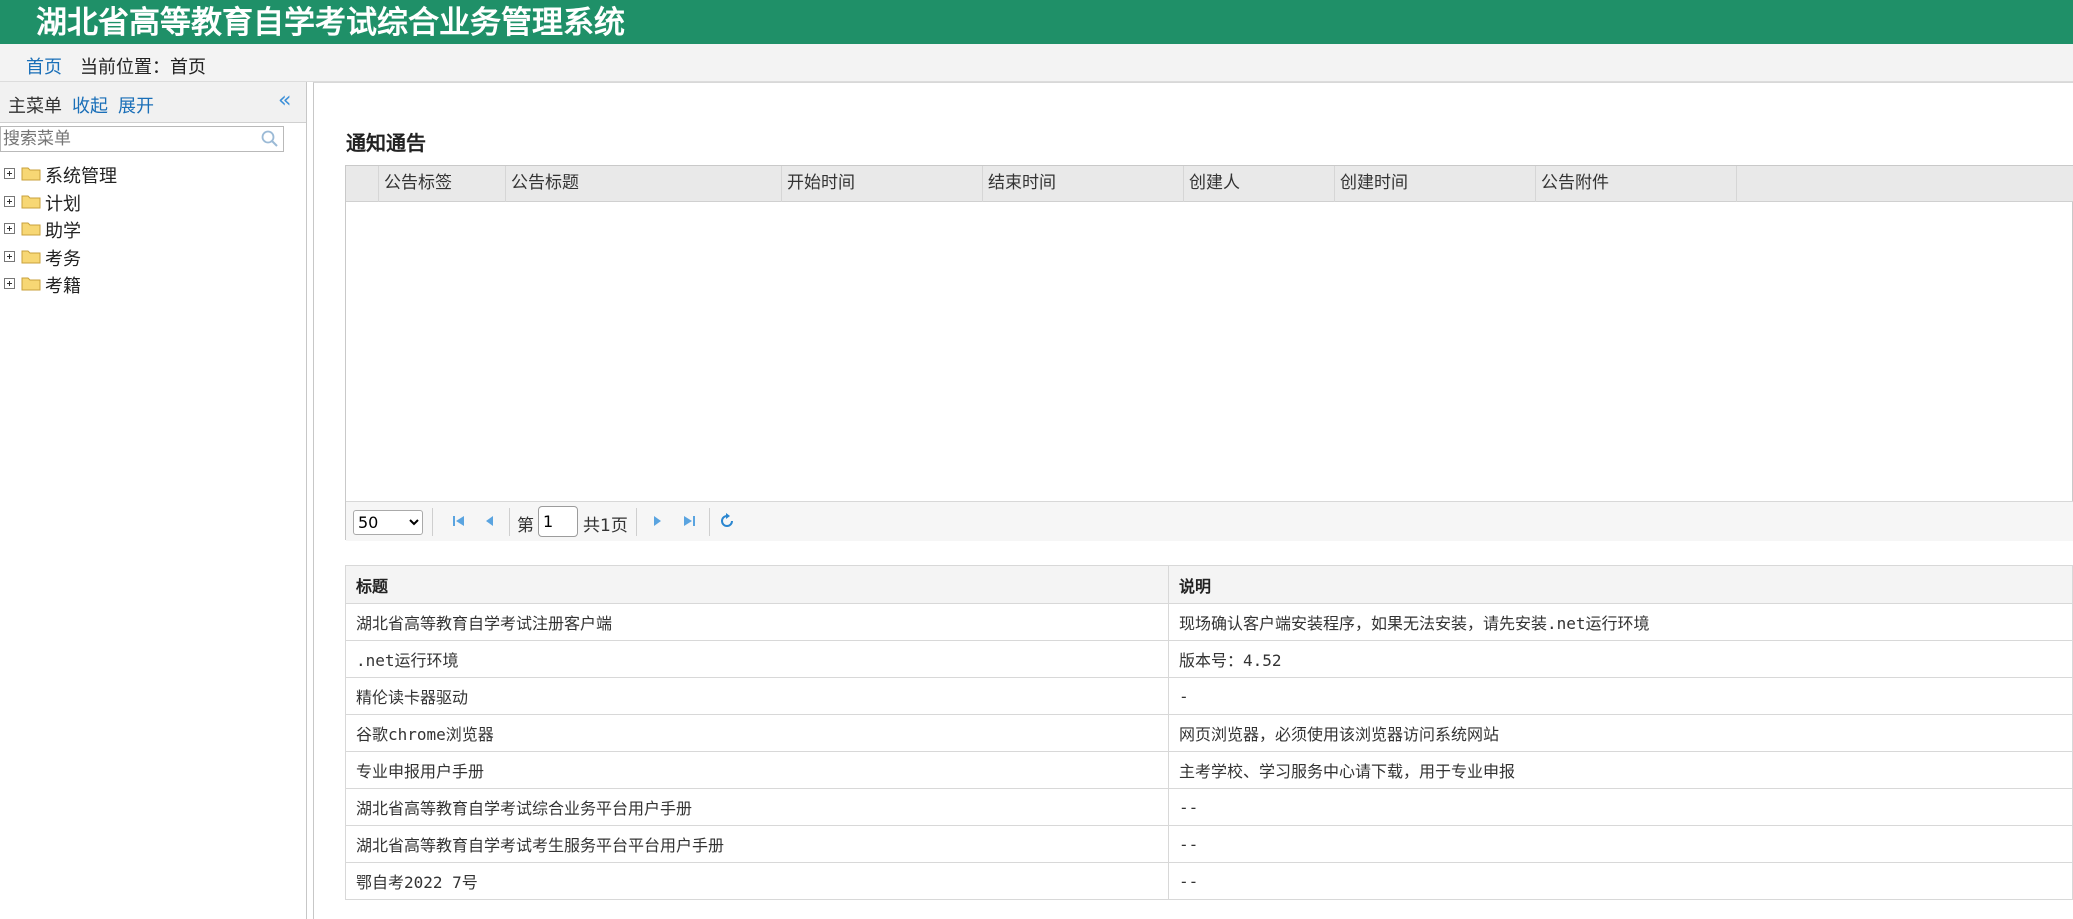 The image size is (2073, 919). I want to click on table-header-row: 标题 说明, so click(1209, 584).